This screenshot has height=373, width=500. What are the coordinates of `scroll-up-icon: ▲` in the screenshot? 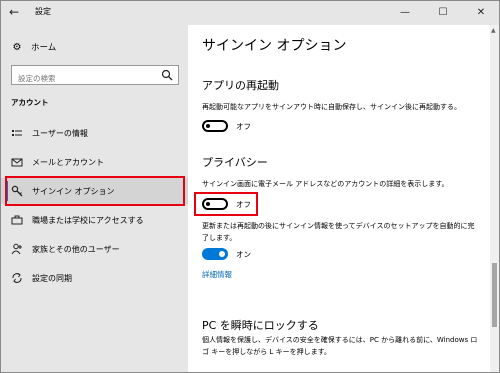 It's located at (493, 30).